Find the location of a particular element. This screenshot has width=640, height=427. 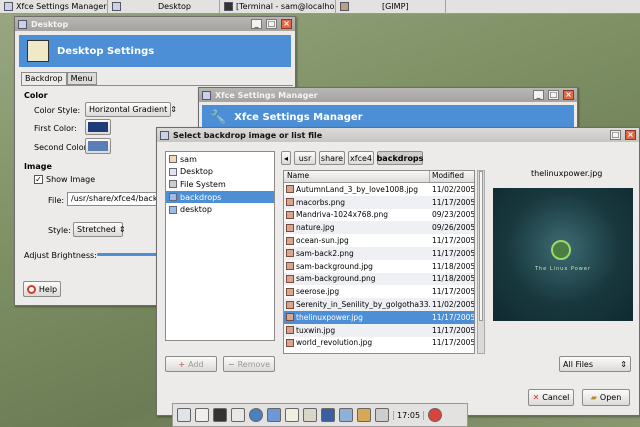

path-left-arrow: ◂ is located at coordinates (286, 158).